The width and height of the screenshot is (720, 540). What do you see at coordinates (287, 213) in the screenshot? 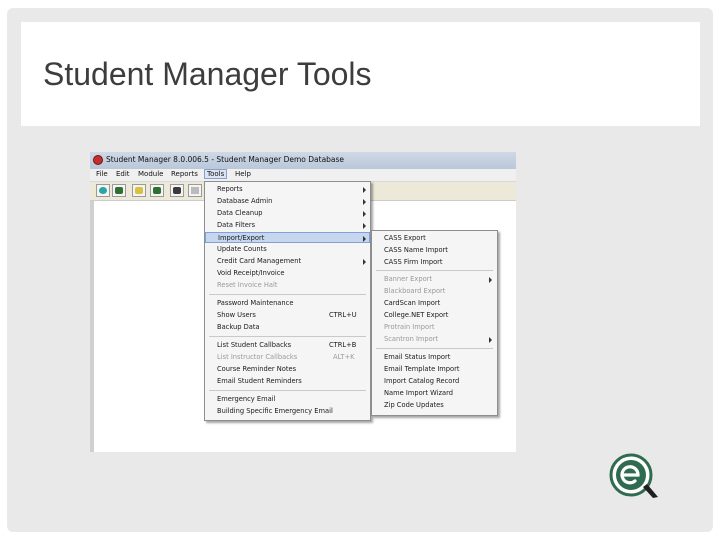
I see `menu-item-data-cleanup: Data Cleanup` at bounding box center [287, 213].